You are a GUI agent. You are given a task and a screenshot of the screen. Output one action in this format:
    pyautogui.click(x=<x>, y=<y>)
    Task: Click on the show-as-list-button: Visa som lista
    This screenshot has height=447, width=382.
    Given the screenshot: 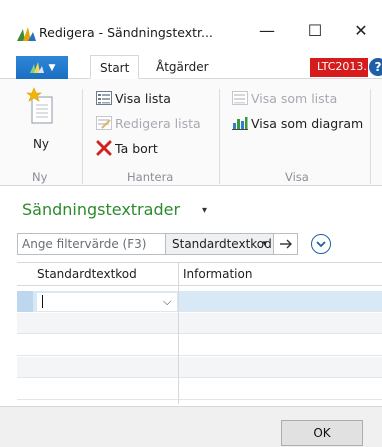 What is the action you would take?
    pyautogui.click(x=284, y=98)
    